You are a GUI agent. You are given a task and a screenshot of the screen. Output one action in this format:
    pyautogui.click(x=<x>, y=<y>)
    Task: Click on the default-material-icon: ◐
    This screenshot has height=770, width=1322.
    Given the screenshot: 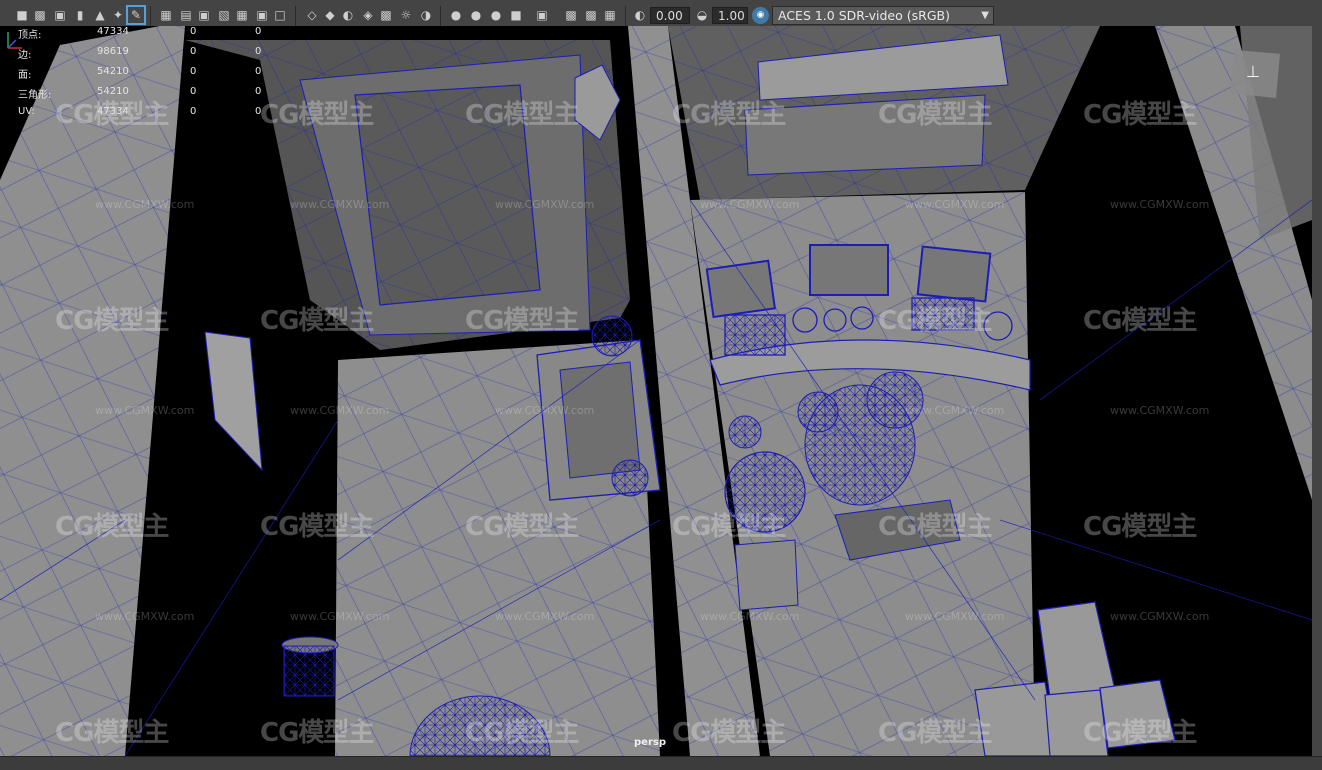 What is the action you would take?
    pyautogui.click(x=348, y=15)
    